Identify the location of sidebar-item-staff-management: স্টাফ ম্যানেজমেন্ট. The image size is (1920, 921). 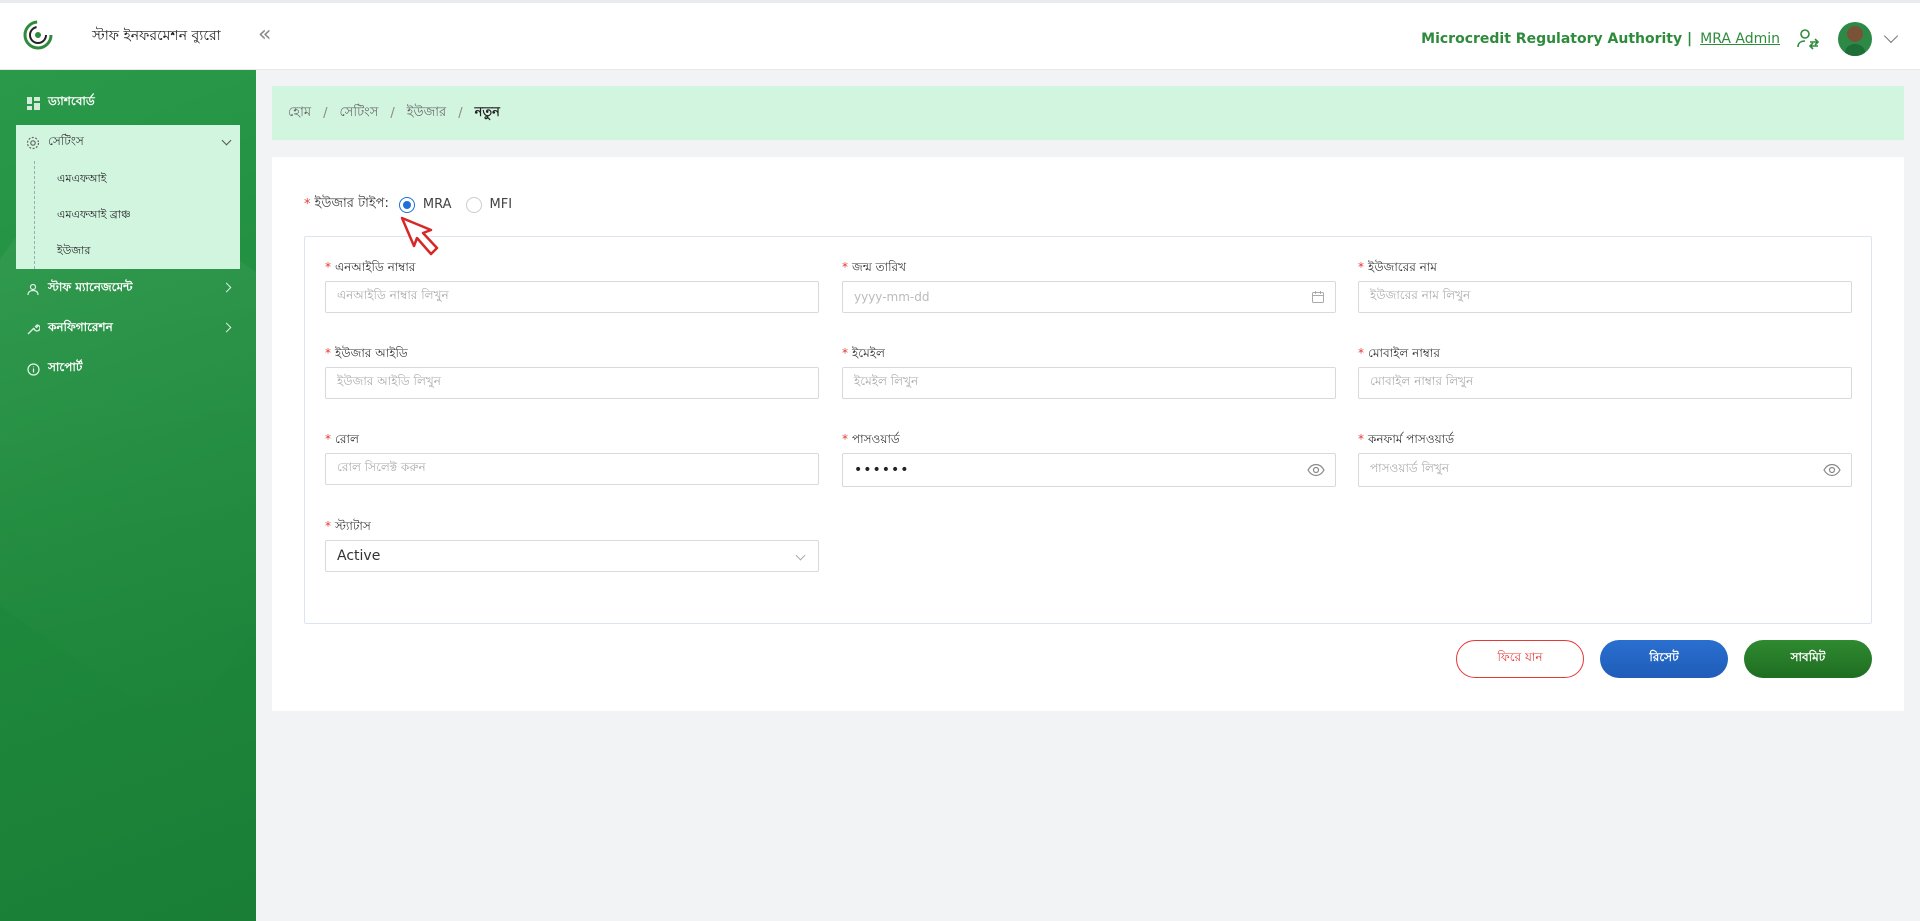
(128, 289).